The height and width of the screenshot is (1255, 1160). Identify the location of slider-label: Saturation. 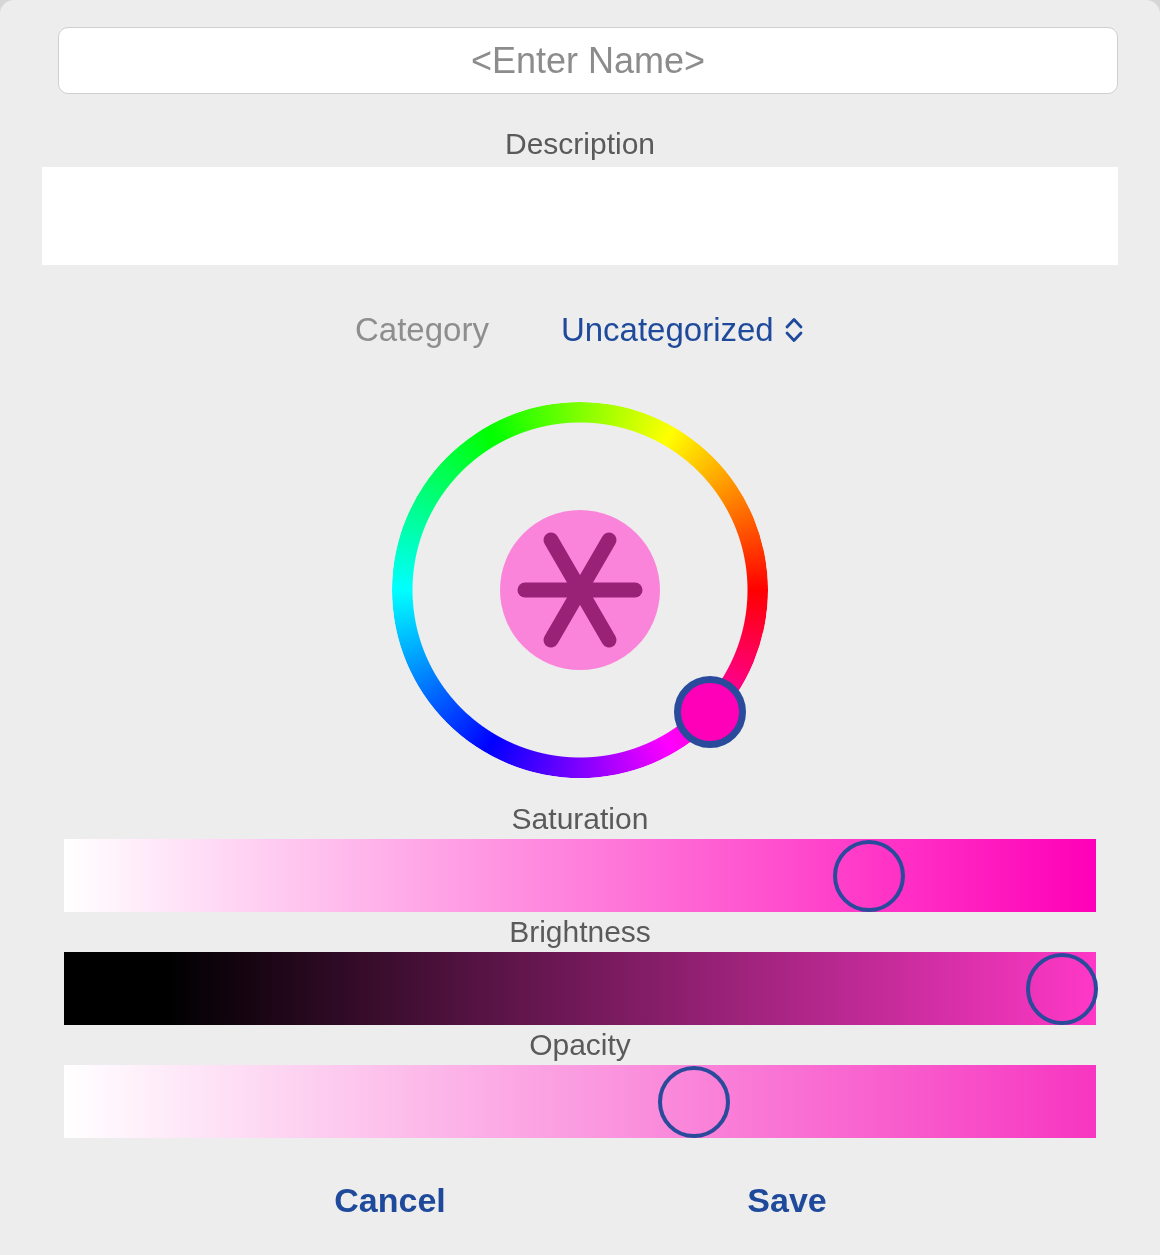
(580, 819).